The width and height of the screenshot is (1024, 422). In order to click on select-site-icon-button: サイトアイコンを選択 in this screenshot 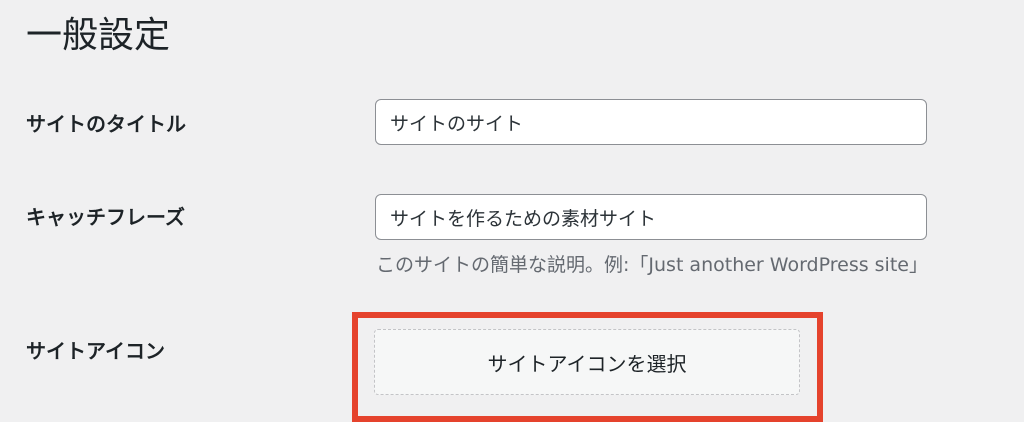, I will do `click(587, 362)`.